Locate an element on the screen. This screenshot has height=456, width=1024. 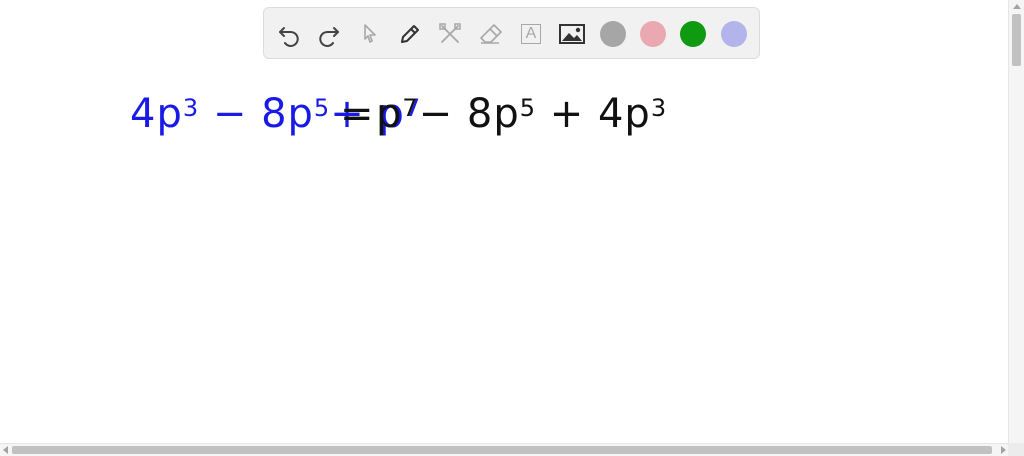
tools-button is located at coordinates (450, 34).